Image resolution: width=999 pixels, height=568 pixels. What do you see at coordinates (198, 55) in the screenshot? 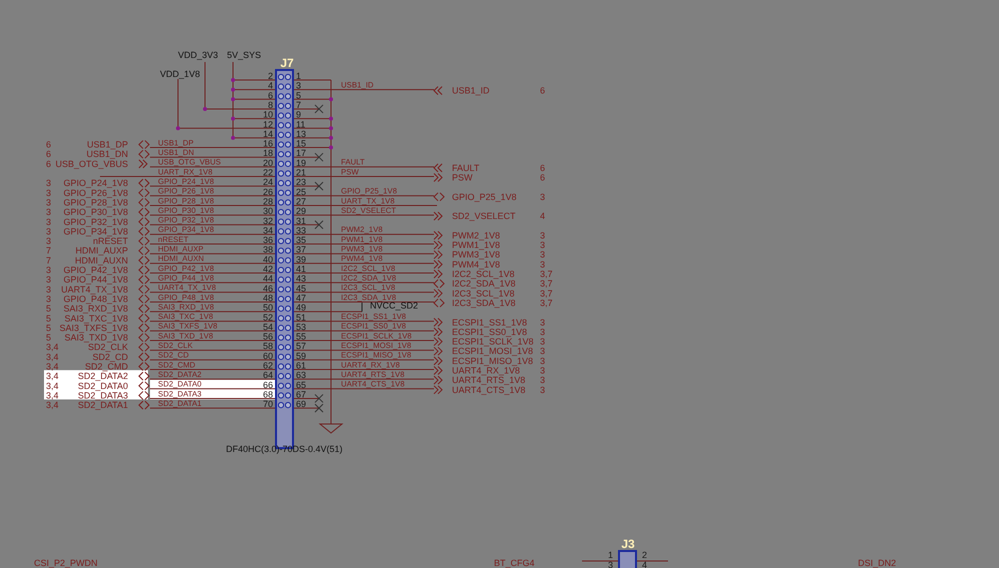
I see `power-net-label: VDD_3V3` at bounding box center [198, 55].